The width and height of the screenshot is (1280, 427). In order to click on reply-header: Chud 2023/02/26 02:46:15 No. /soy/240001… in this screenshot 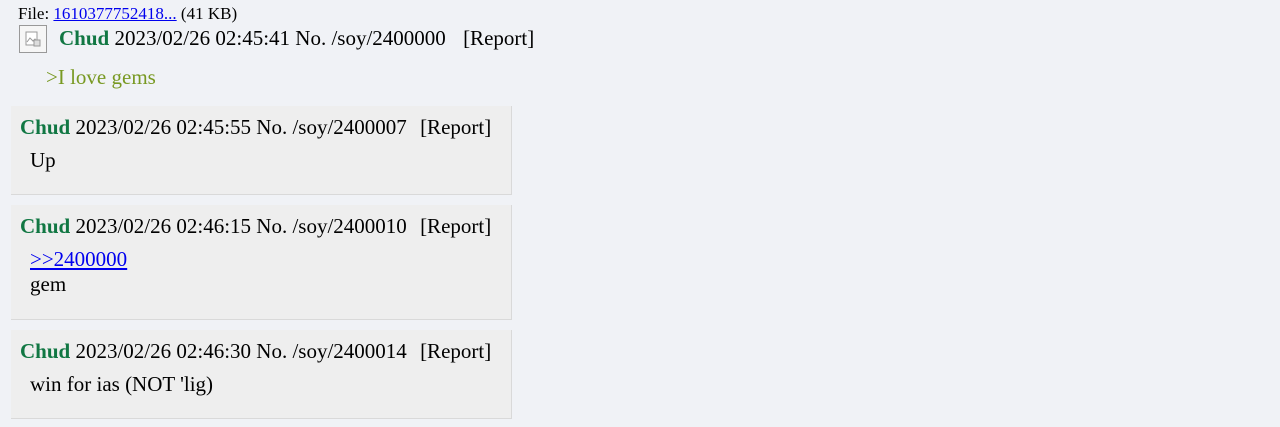, I will do `click(255, 226)`.